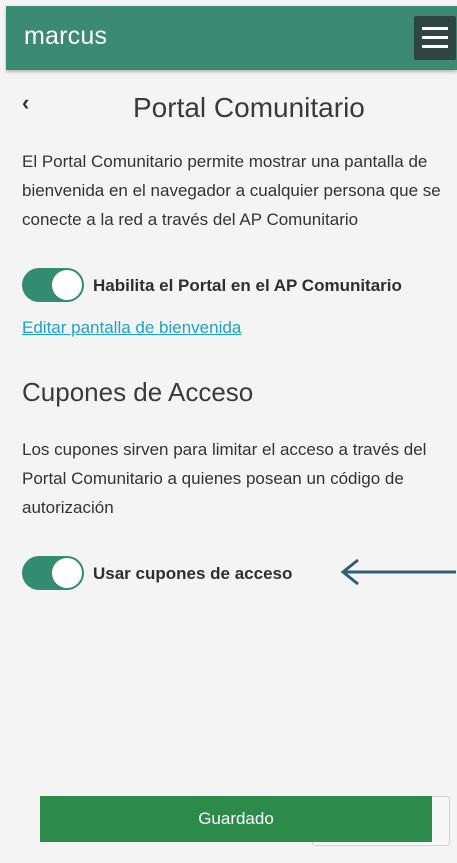 The height and width of the screenshot is (863, 457). What do you see at coordinates (249, 107) in the screenshot?
I see `page-title: Portal Comunitario` at bounding box center [249, 107].